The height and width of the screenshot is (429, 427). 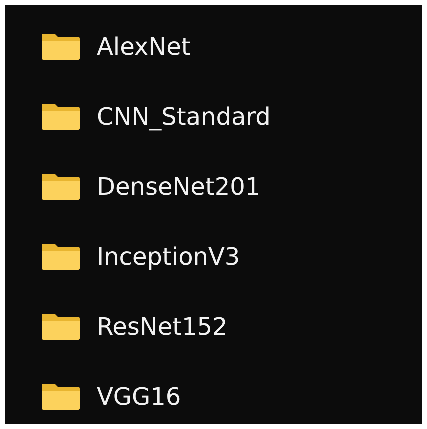 I want to click on folder-name: ResNet152, so click(x=162, y=327).